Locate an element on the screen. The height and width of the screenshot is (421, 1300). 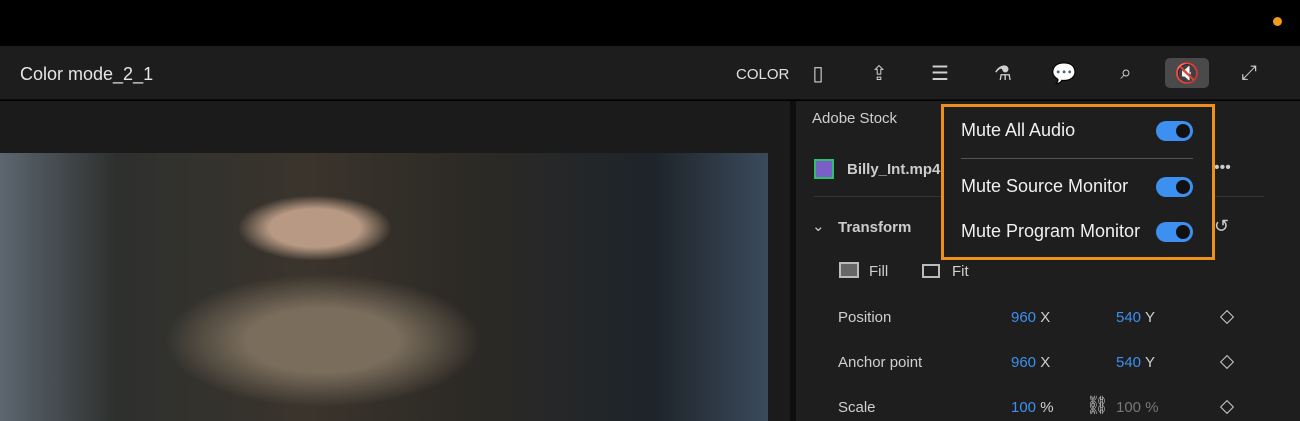
more-options-button: ••• is located at coordinates (1222, 168).